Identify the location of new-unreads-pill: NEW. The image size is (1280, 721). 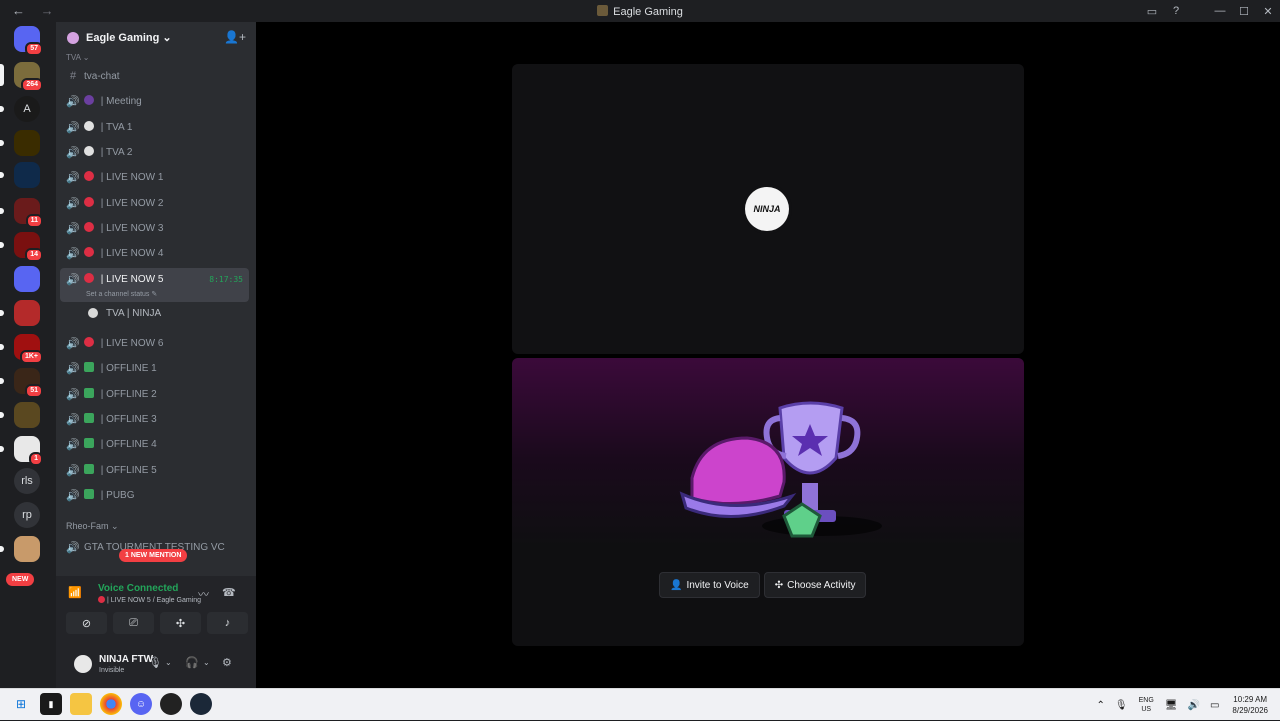
(20, 579).